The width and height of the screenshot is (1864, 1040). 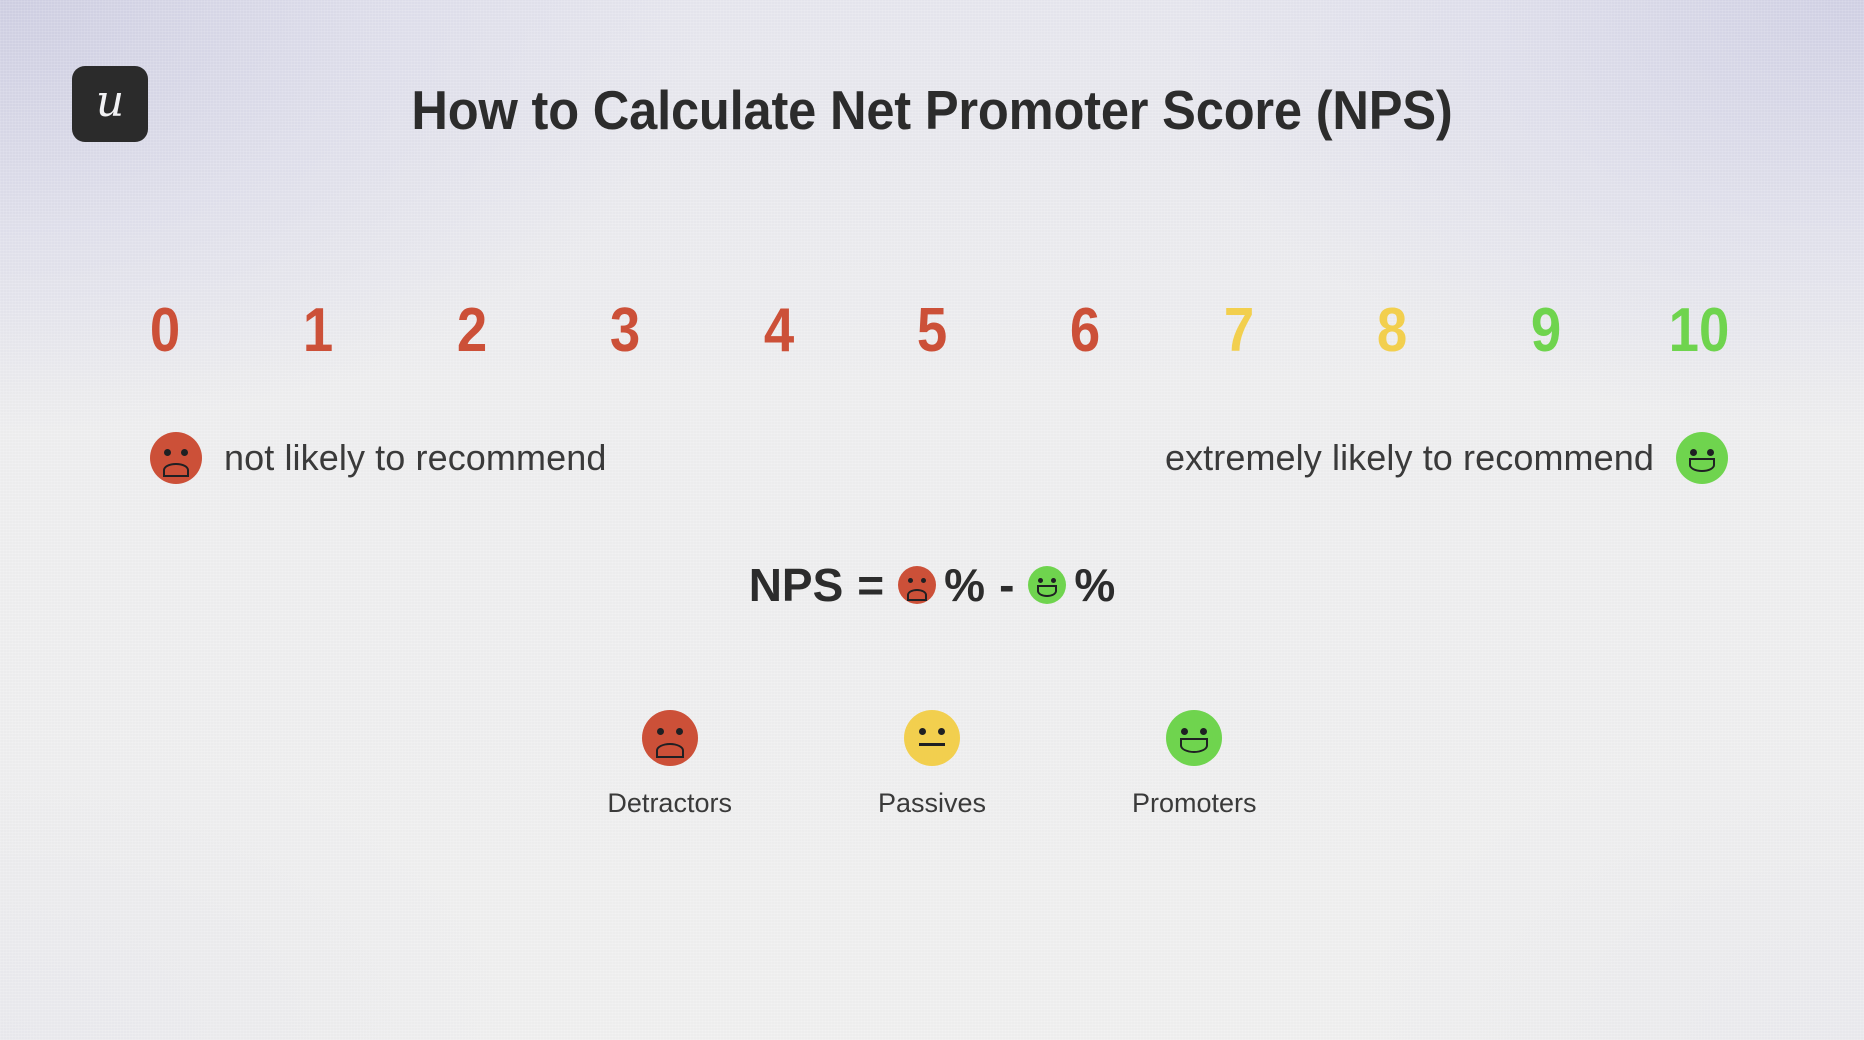 What do you see at coordinates (1409, 457) in the screenshot?
I see `anchor-high-label: extremely likely to recommend` at bounding box center [1409, 457].